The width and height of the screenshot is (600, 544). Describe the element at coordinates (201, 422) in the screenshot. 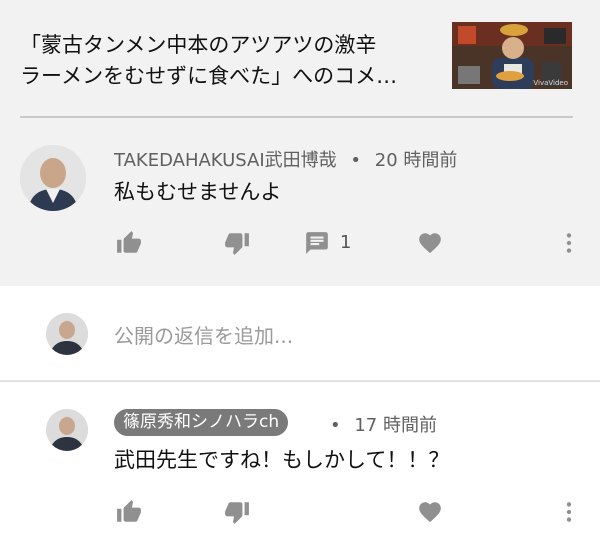

I see `reply-author-chip: 篠原秀和シノハラch` at that location.